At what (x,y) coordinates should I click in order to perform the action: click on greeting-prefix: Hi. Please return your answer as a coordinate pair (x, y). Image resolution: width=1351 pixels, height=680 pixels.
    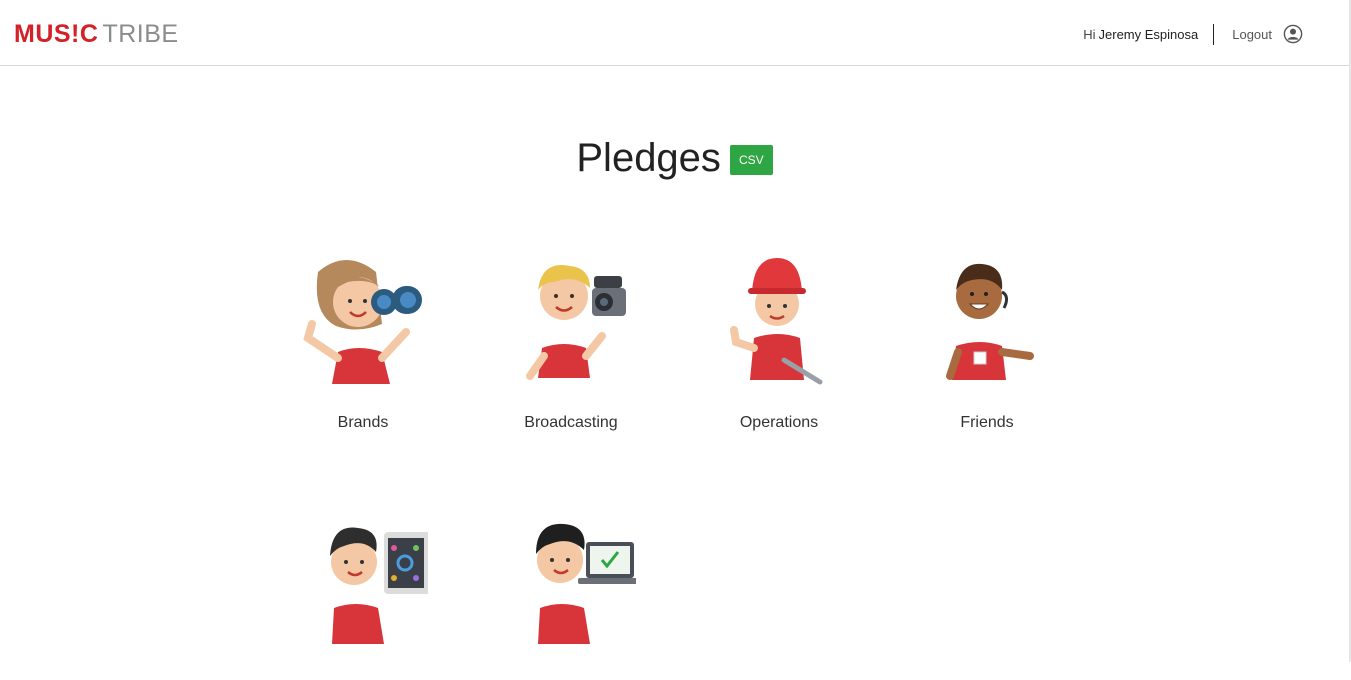
    Looking at the image, I should click on (1089, 34).